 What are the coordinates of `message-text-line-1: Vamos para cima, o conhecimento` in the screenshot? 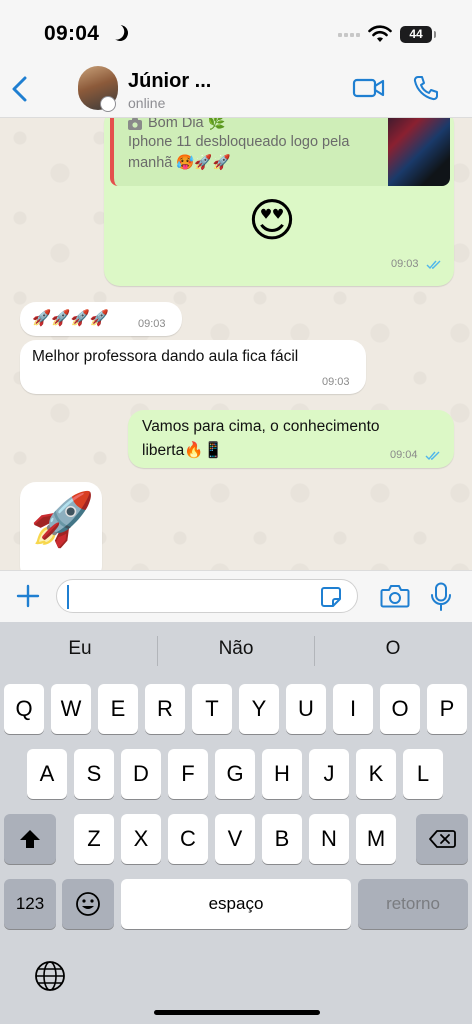 It's located at (261, 426).